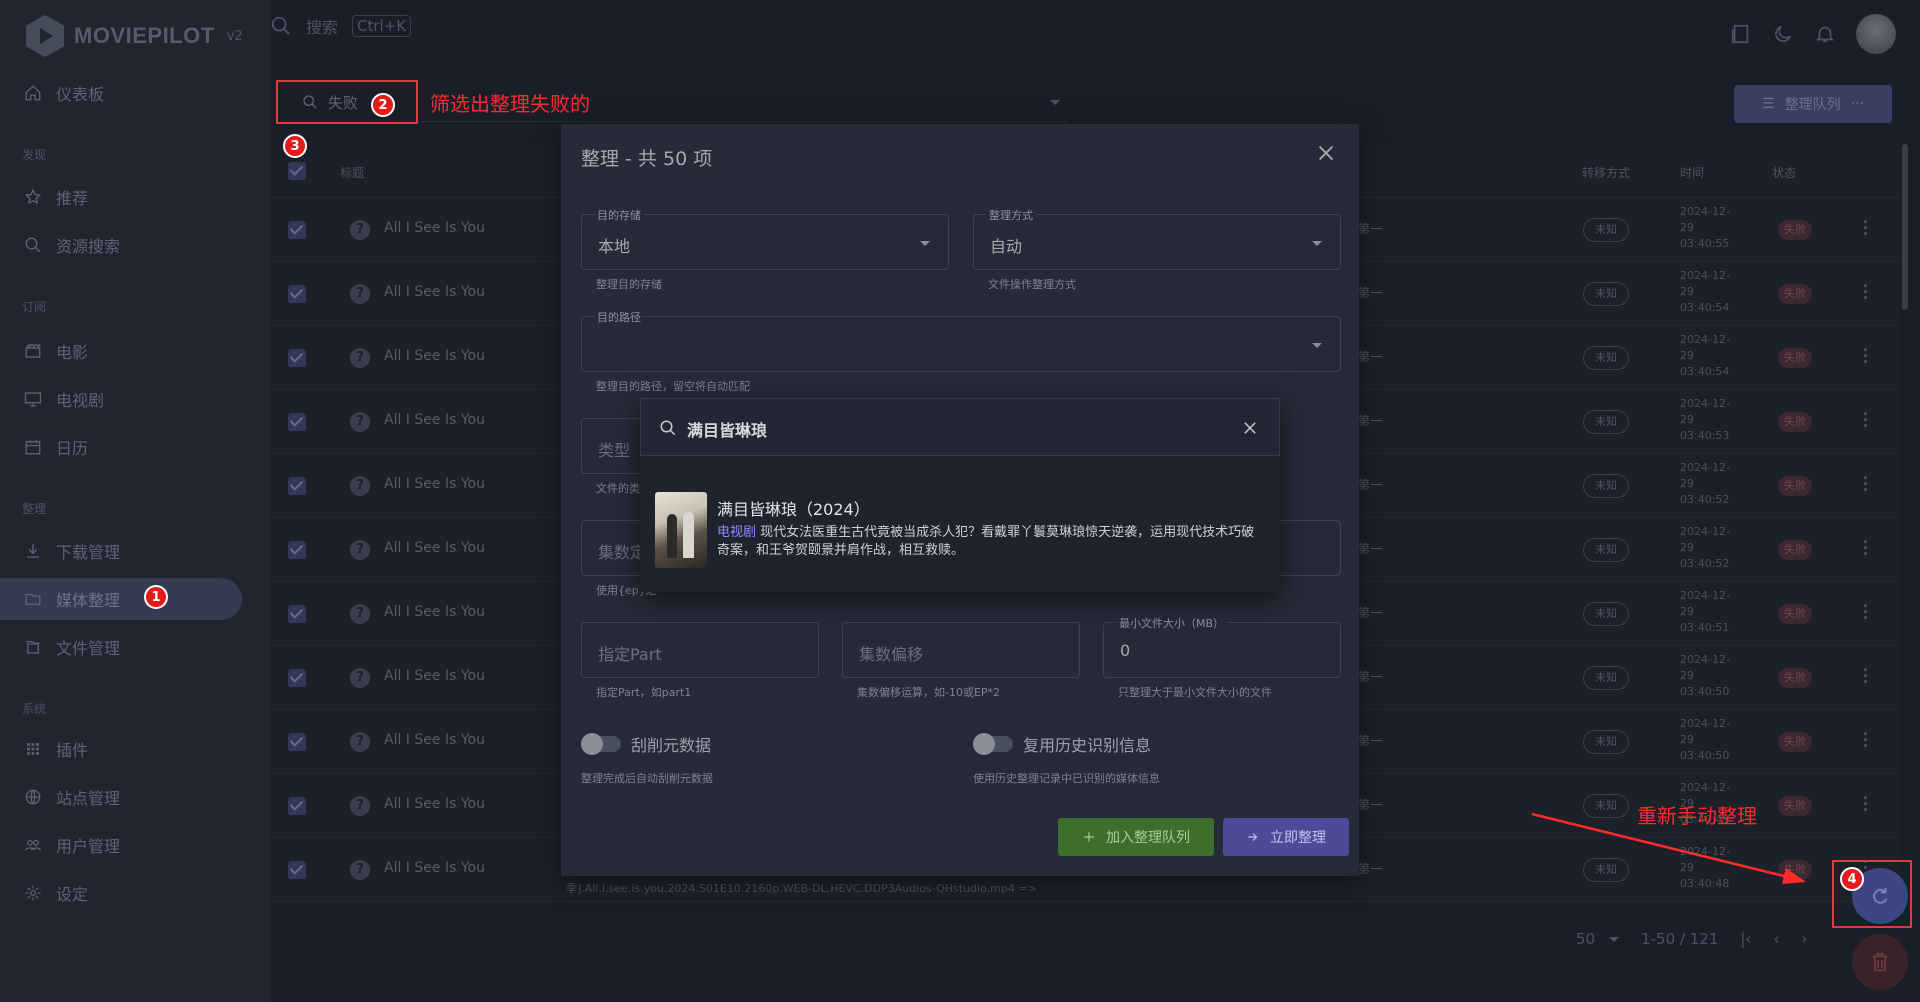  I want to click on sidebar-item-recommend: 推荐, so click(121, 197).